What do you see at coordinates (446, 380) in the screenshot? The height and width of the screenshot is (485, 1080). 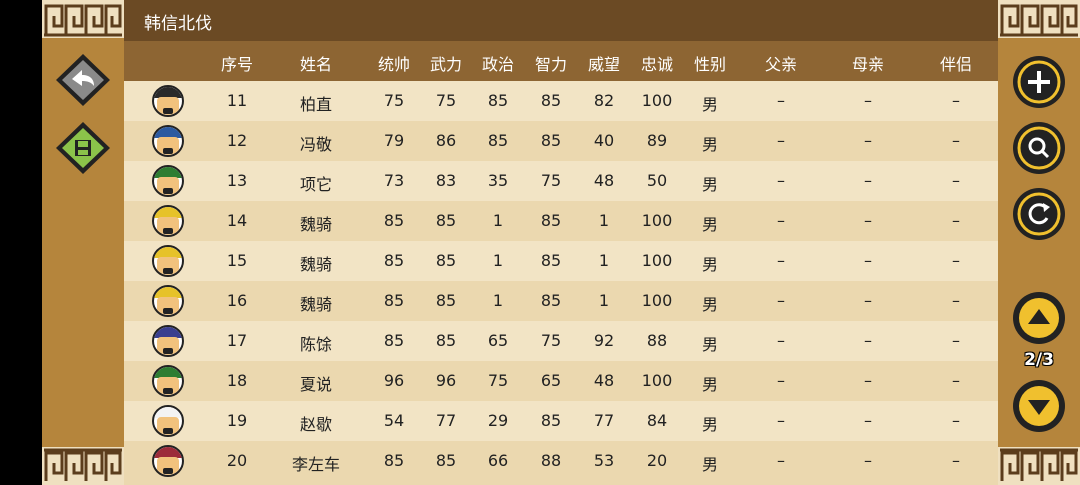 I see `cell-wuli: 96` at bounding box center [446, 380].